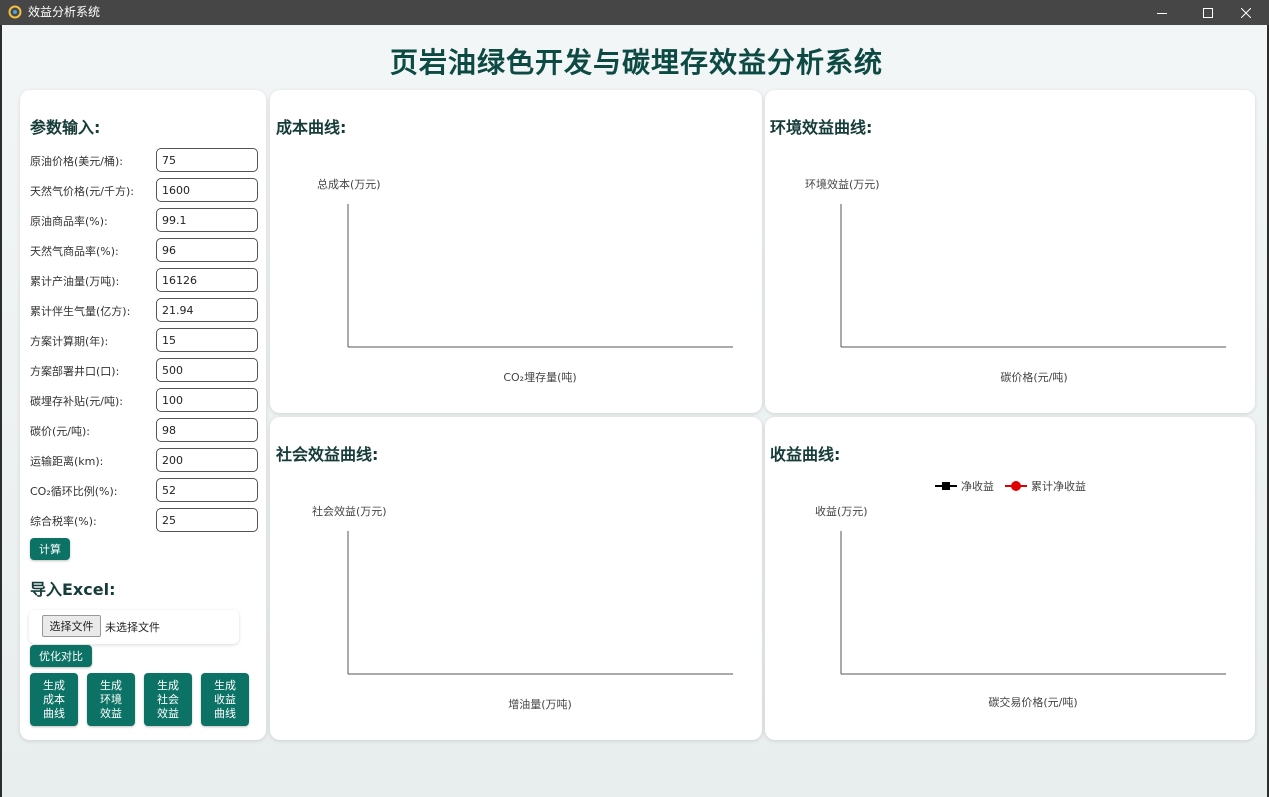 The image size is (1269, 797). I want to click on maximize-icon, so click(1208, 12).